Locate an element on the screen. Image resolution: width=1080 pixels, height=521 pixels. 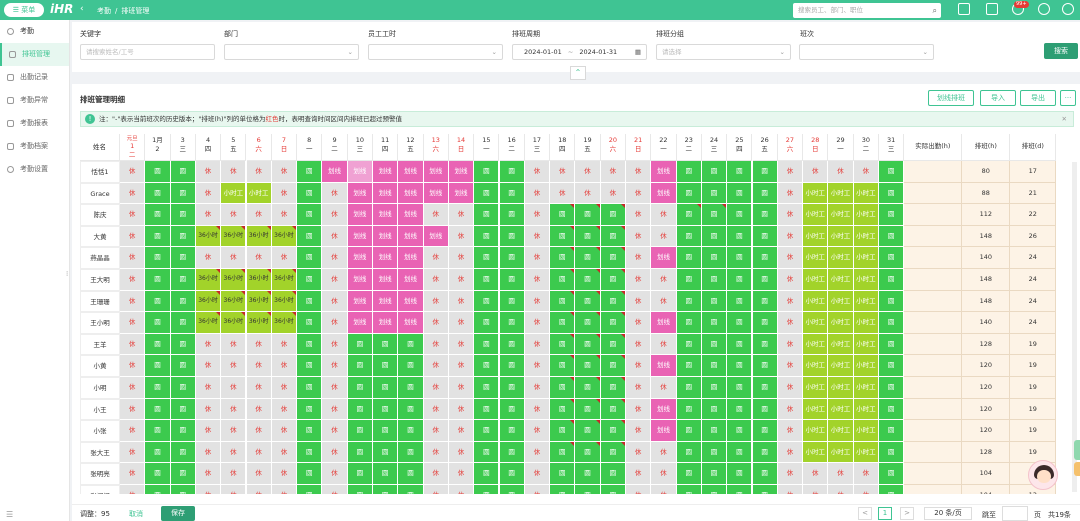
column-header-day: 21 日 is located at coordinates (639, 147).